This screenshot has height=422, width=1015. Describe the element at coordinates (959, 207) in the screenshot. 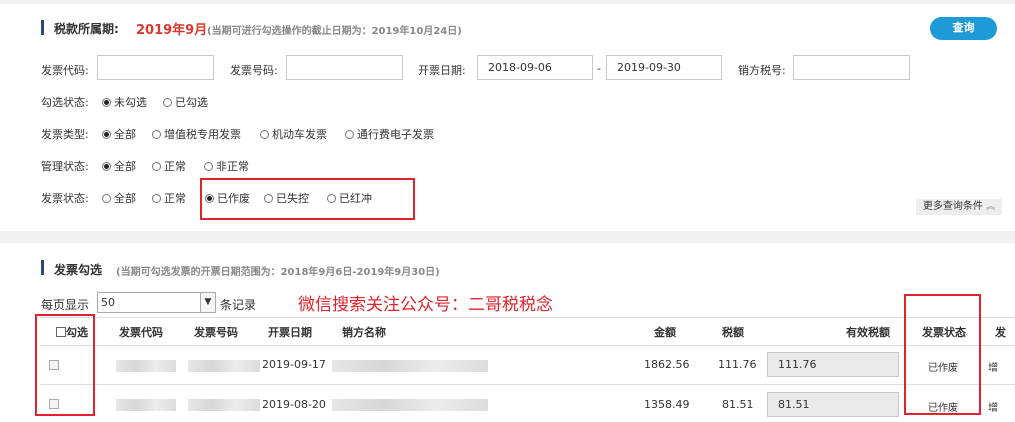

I see `more-conditions-button: 更多查询条件 ︽` at that location.